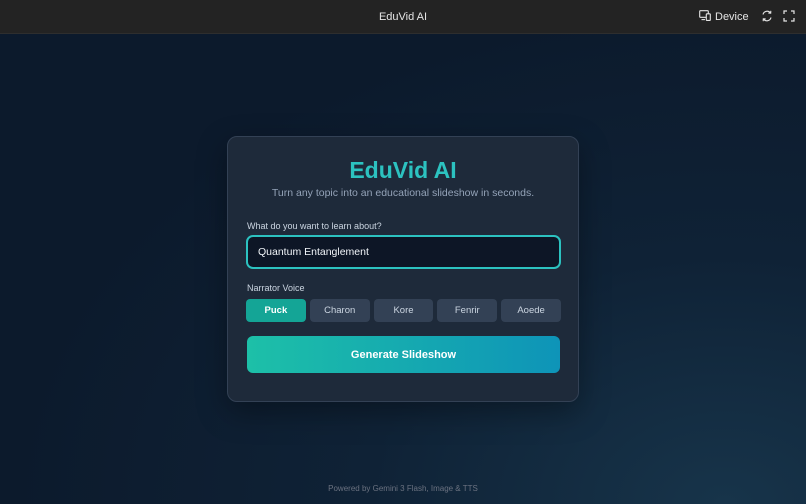 The width and height of the screenshot is (806, 504). I want to click on device-button: Device, so click(724, 17).